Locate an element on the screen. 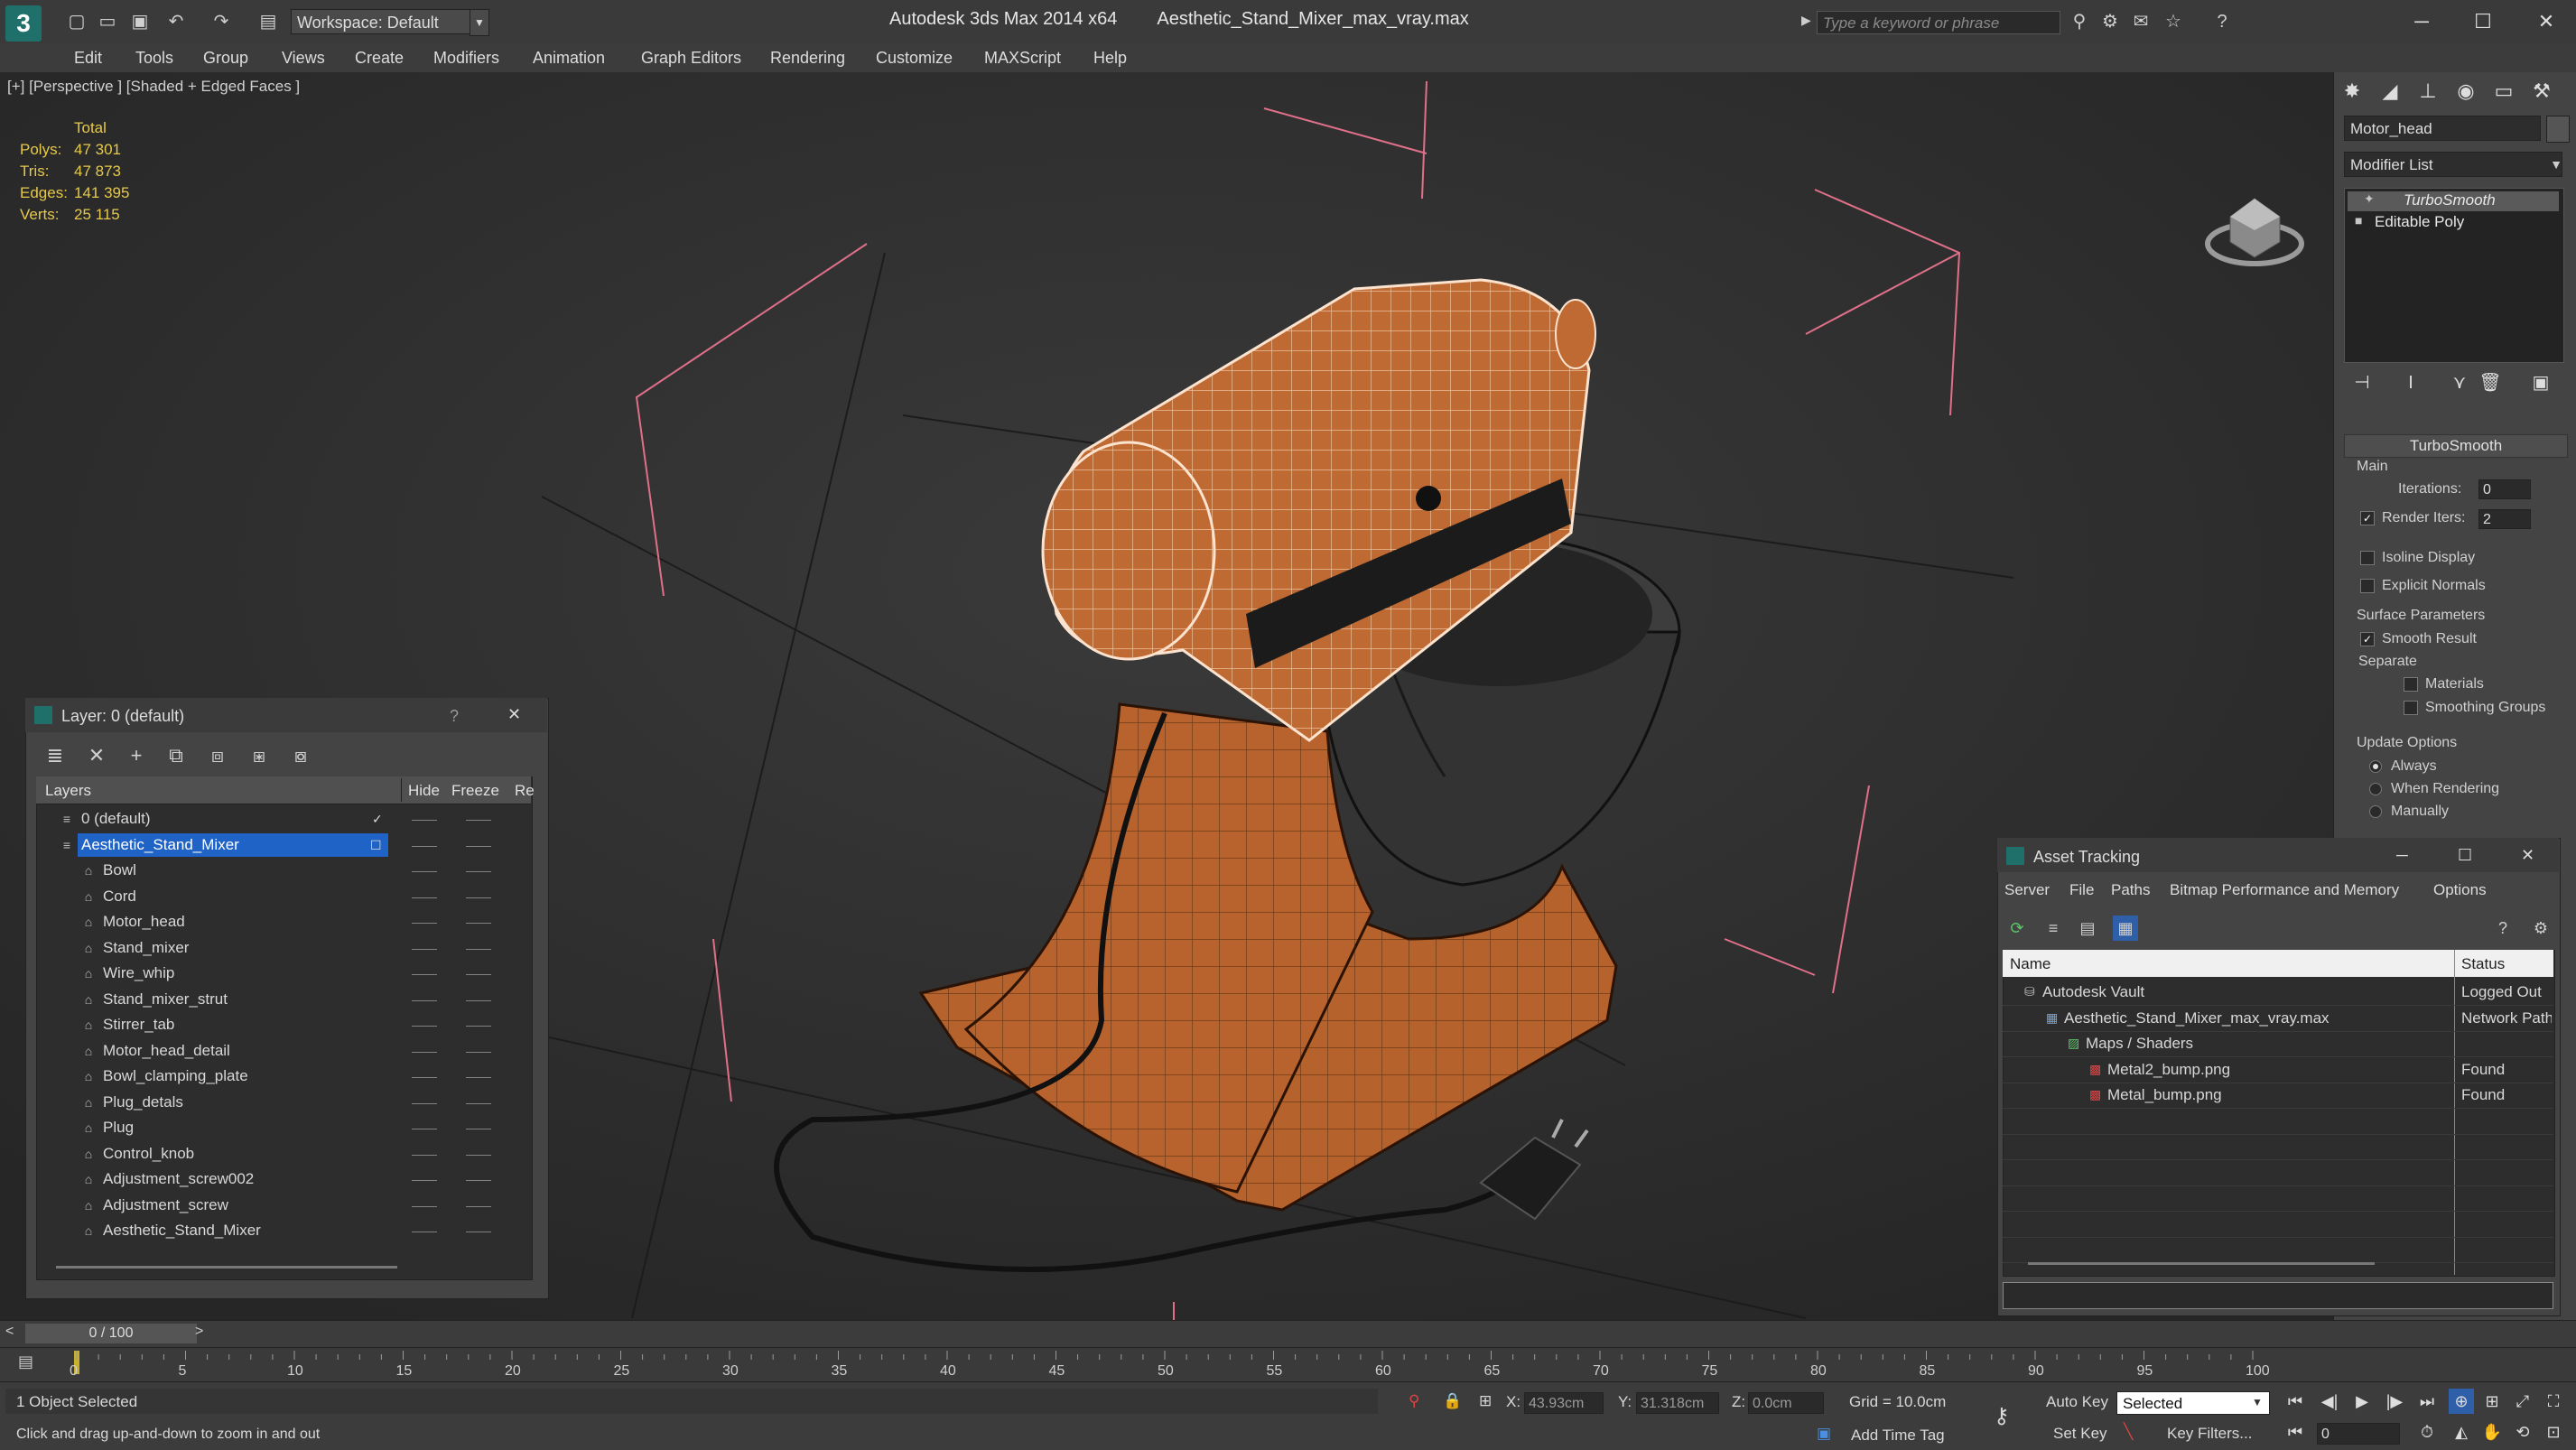 Image resolution: width=2576 pixels, height=1450 pixels. stack-item-turbosmooth: TurboSmooth is located at coordinates (2450, 200).